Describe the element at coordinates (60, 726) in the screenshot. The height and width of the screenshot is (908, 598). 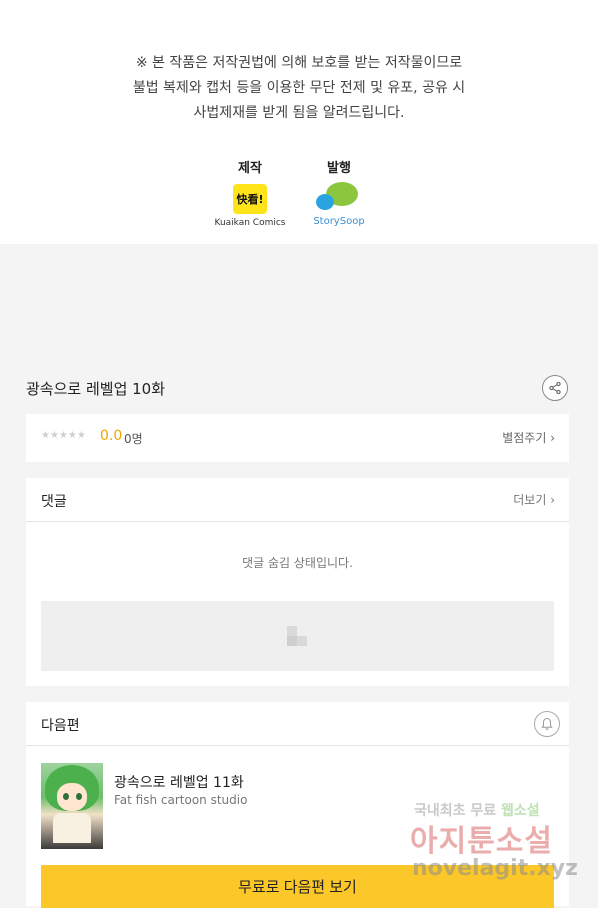
I see `next-episode-section-title: 다음편` at that location.